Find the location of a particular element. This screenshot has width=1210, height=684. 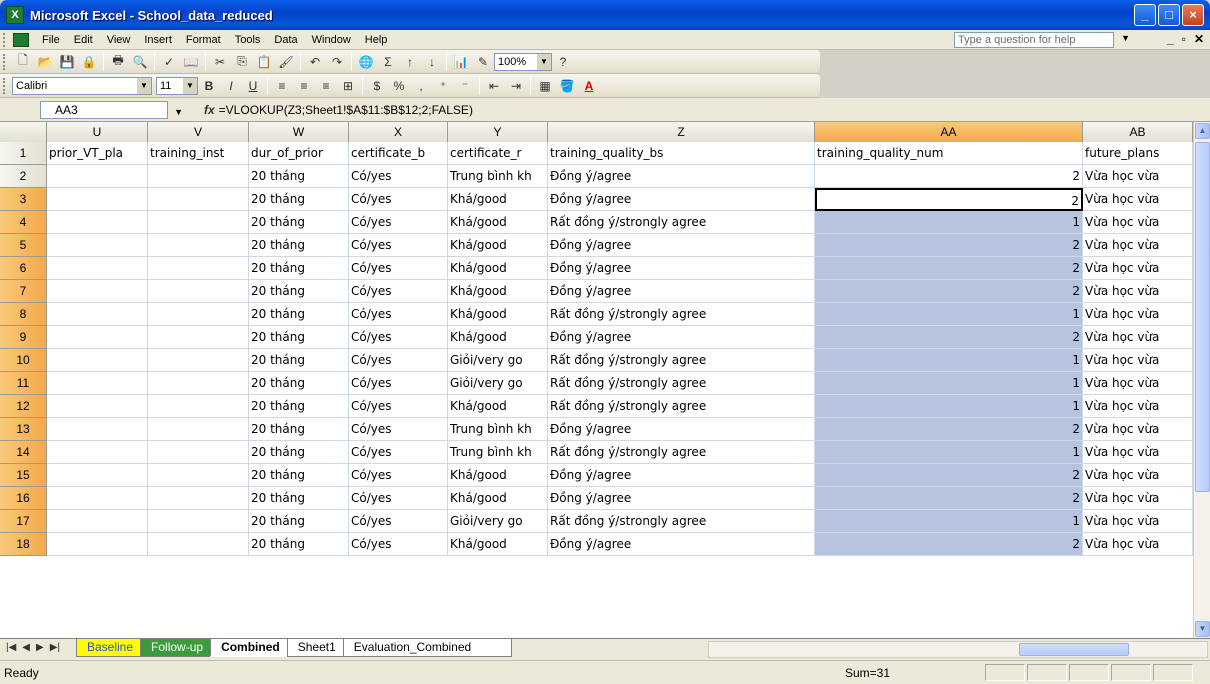

cell-z7: Đồng ý/agree is located at coordinates (681, 291).